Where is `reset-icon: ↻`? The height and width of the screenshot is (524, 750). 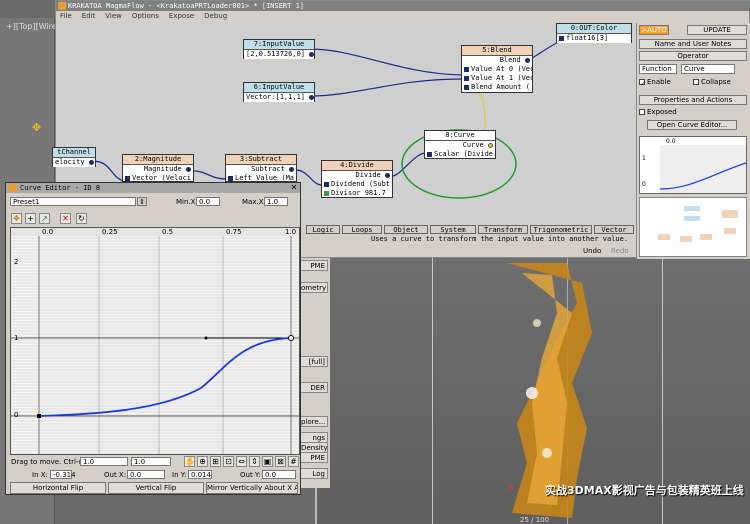
reset-icon: ↻ is located at coordinates (81, 218).